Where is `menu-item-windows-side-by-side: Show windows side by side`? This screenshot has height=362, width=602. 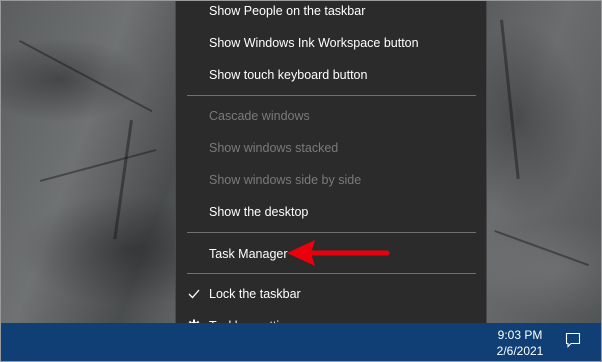
menu-item-windows-side-by-side: Show windows side by side is located at coordinates (331, 180).